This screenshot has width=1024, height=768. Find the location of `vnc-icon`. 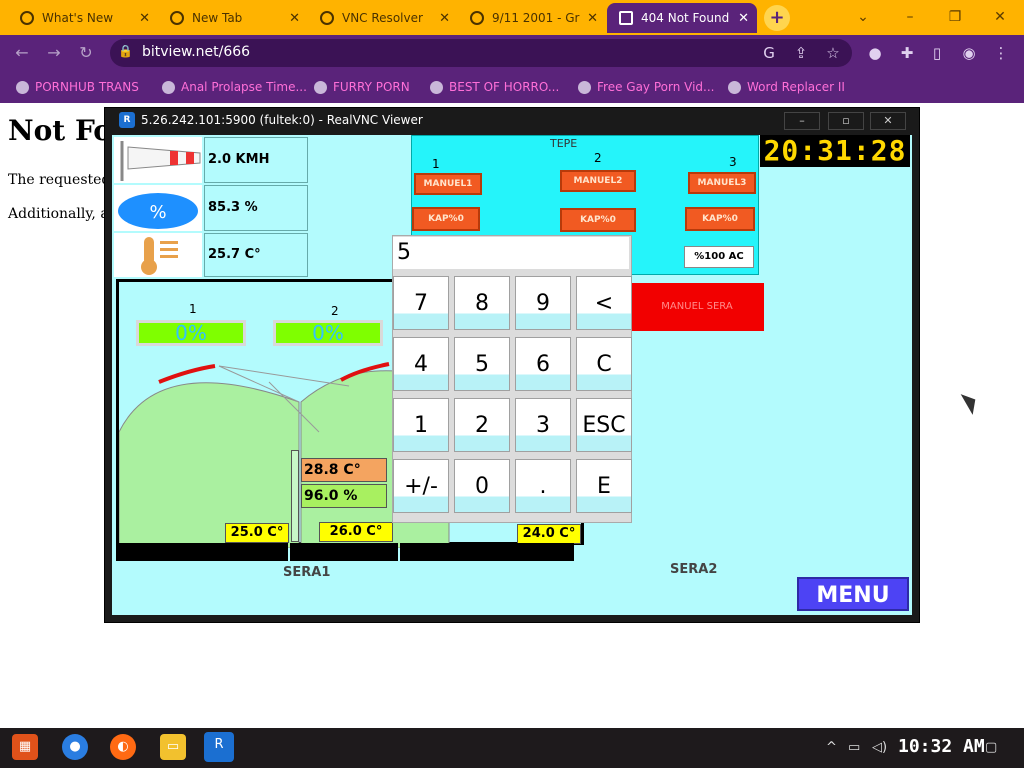

vnc-icon is located at coordinates (327, 18).